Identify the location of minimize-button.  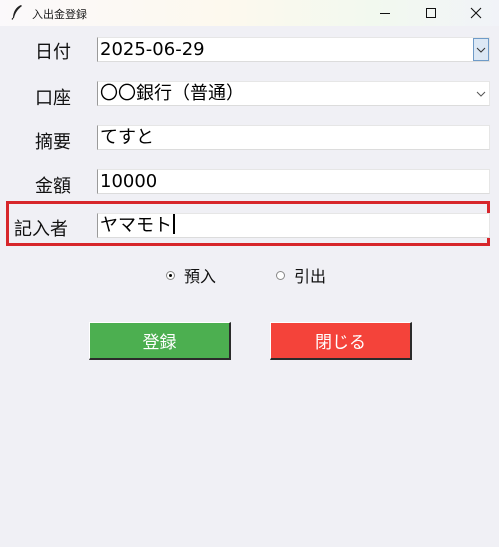
(385, 13).